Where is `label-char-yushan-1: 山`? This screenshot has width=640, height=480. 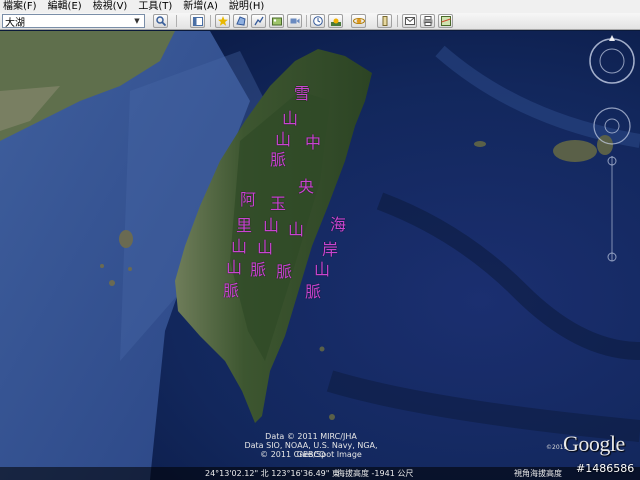 label-char-yushan-1: 山 is located at coordinates (271, 225).